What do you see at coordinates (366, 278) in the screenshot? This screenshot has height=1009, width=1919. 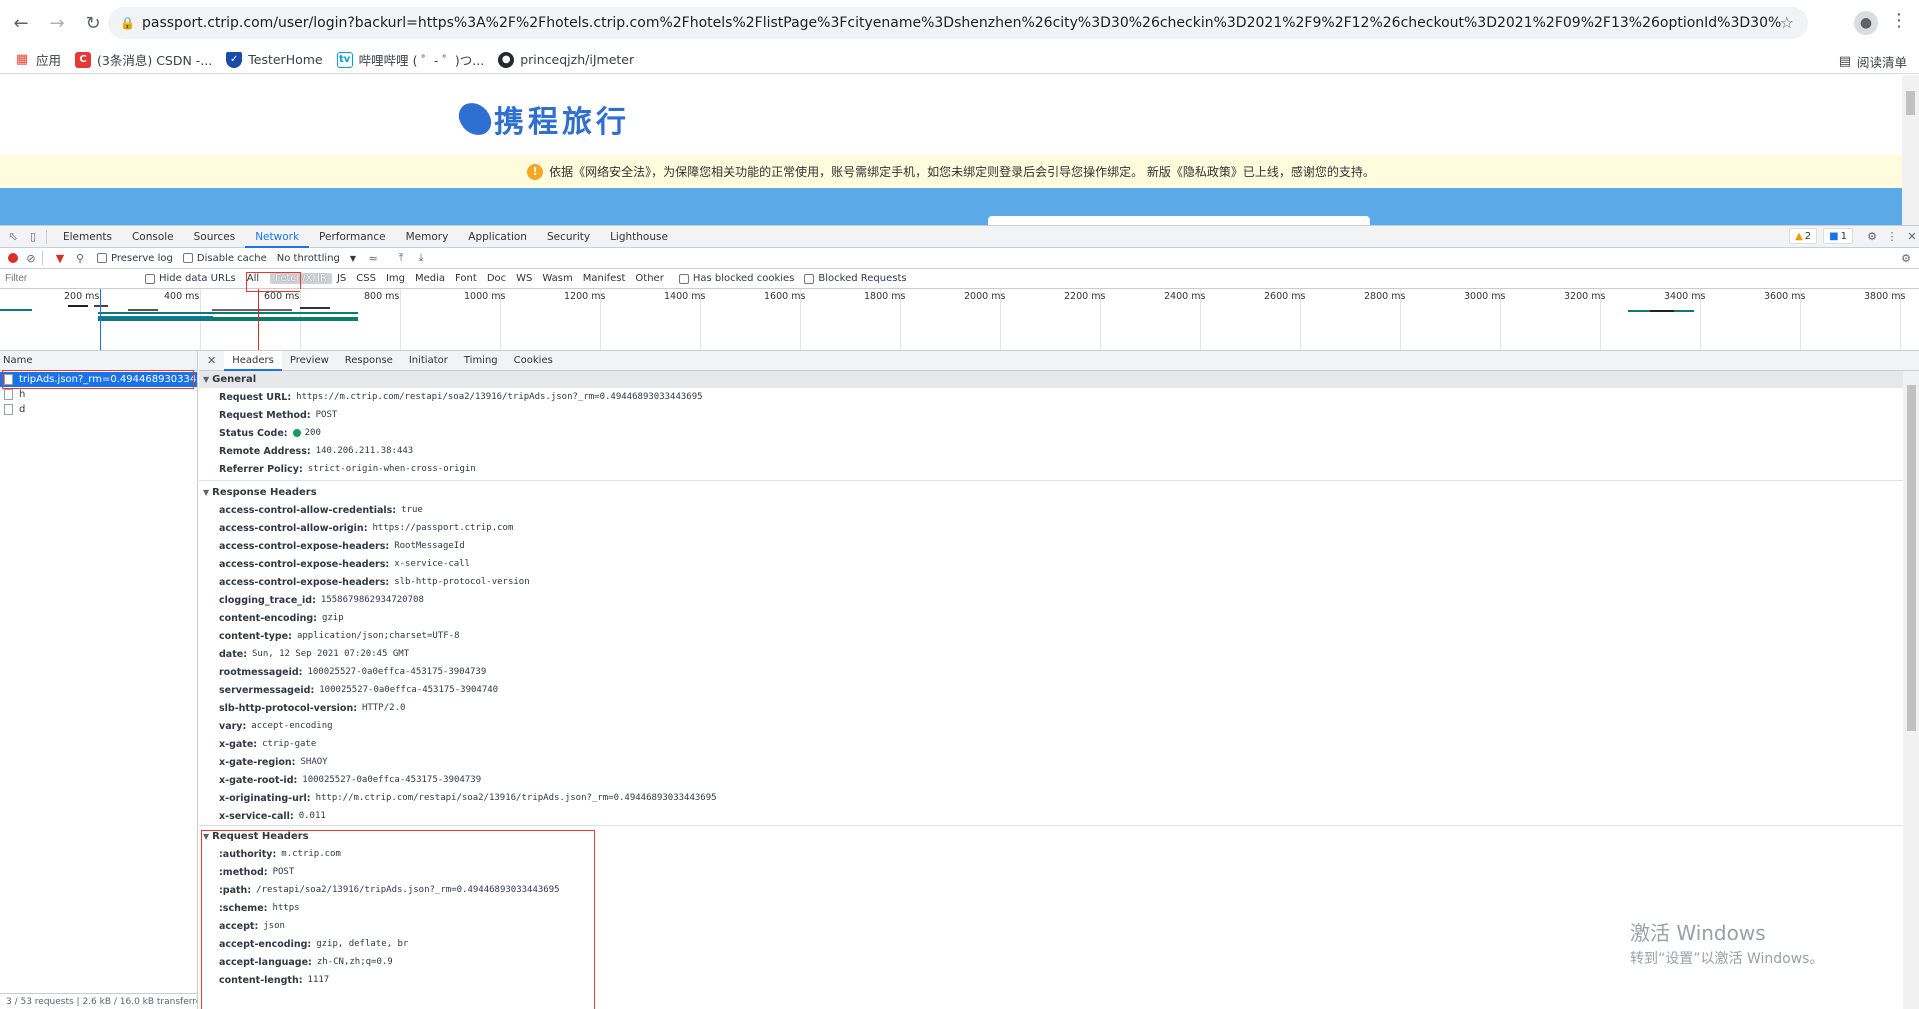 I see `filter-type-css: CSS` at bounding box center [366, 278].